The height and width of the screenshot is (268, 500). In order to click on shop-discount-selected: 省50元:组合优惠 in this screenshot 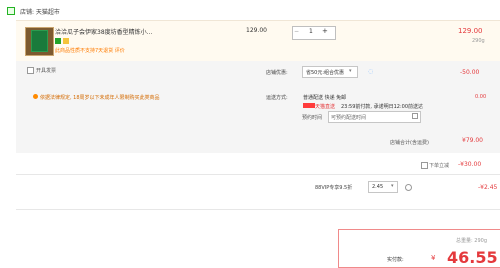, I will do `click(325, 72)`.